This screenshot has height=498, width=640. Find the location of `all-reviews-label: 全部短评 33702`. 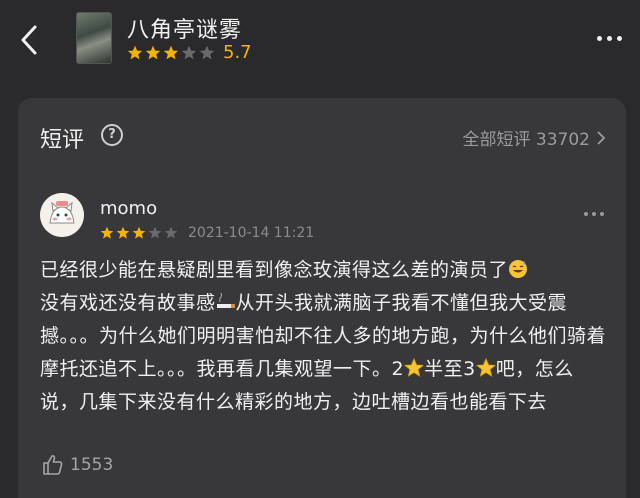

all-reviews-label: 全部短评 33702 is located at coordinates (526, 140).